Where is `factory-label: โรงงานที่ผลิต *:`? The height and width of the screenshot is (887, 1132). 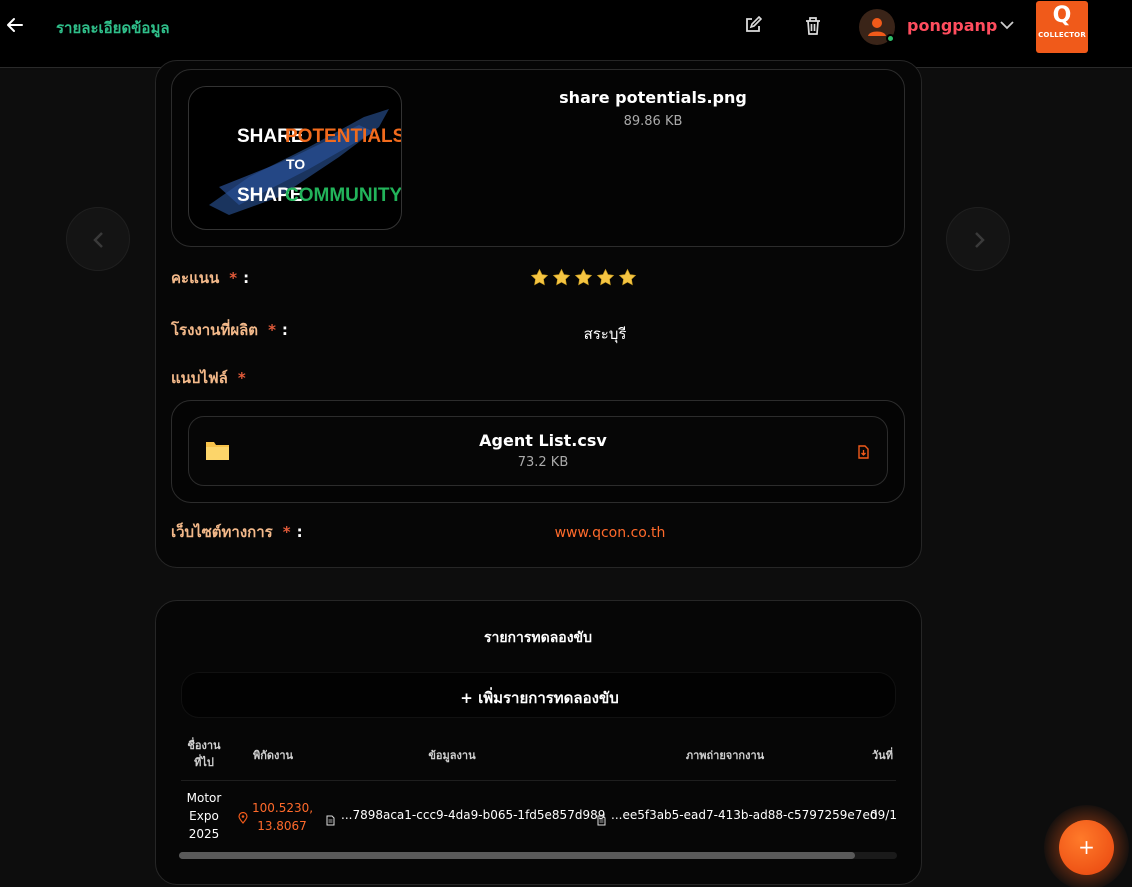
factory-label: โรงงานที่ผลิต *: is located at coordinates (229, 330).